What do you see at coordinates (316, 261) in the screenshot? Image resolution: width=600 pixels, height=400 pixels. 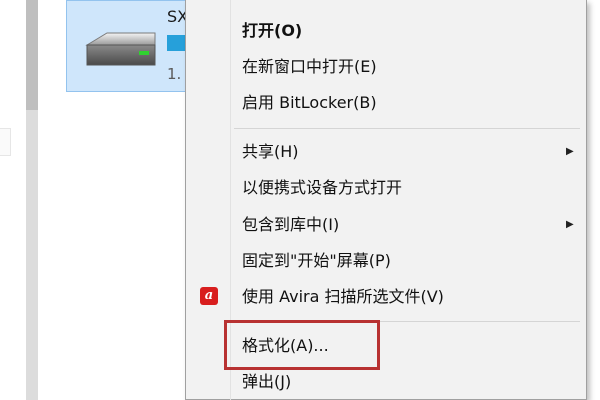 I see `menu-item-pin-start: 固定到"开始"屏幕(P)` at bounding box center [316, 261].